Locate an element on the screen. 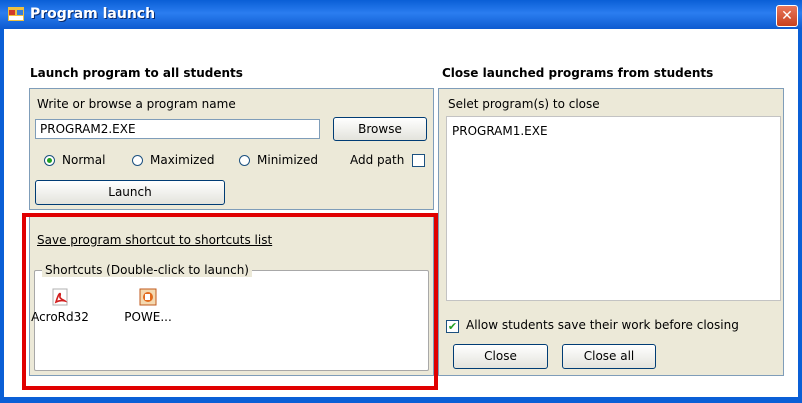  radio-normal-label: Normal is located at coordinates (83, 160).